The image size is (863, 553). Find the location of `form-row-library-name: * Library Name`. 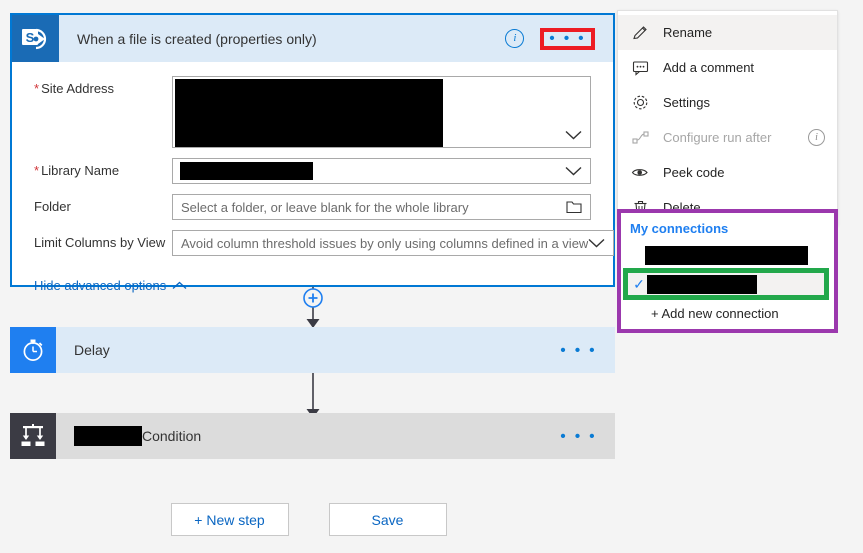

form-row-library-name: * Library Name is located at coordinates (312, 171).